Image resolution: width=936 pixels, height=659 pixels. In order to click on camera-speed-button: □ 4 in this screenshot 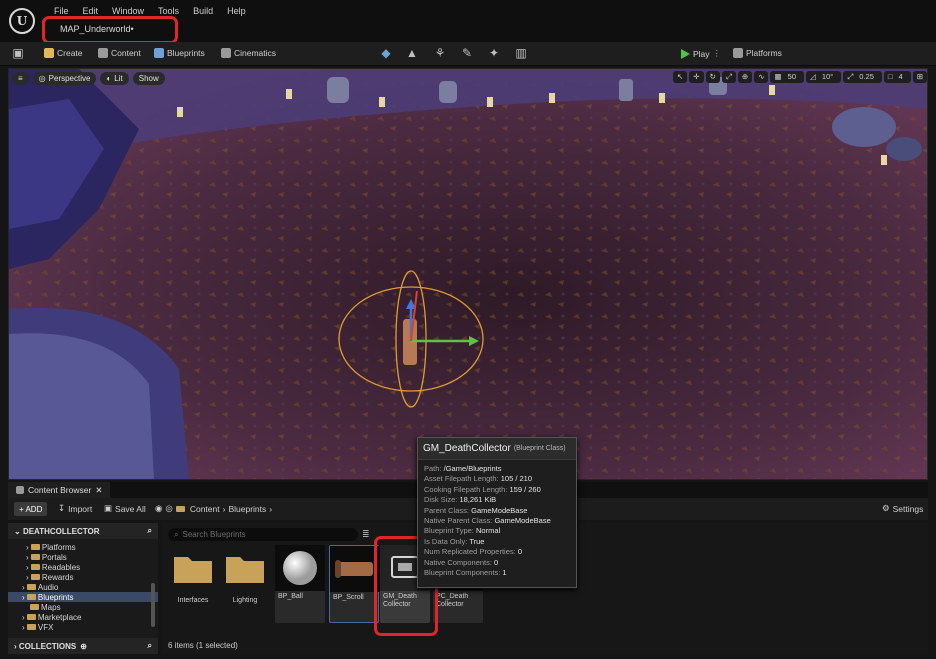, I will do `click(897, 77)`.